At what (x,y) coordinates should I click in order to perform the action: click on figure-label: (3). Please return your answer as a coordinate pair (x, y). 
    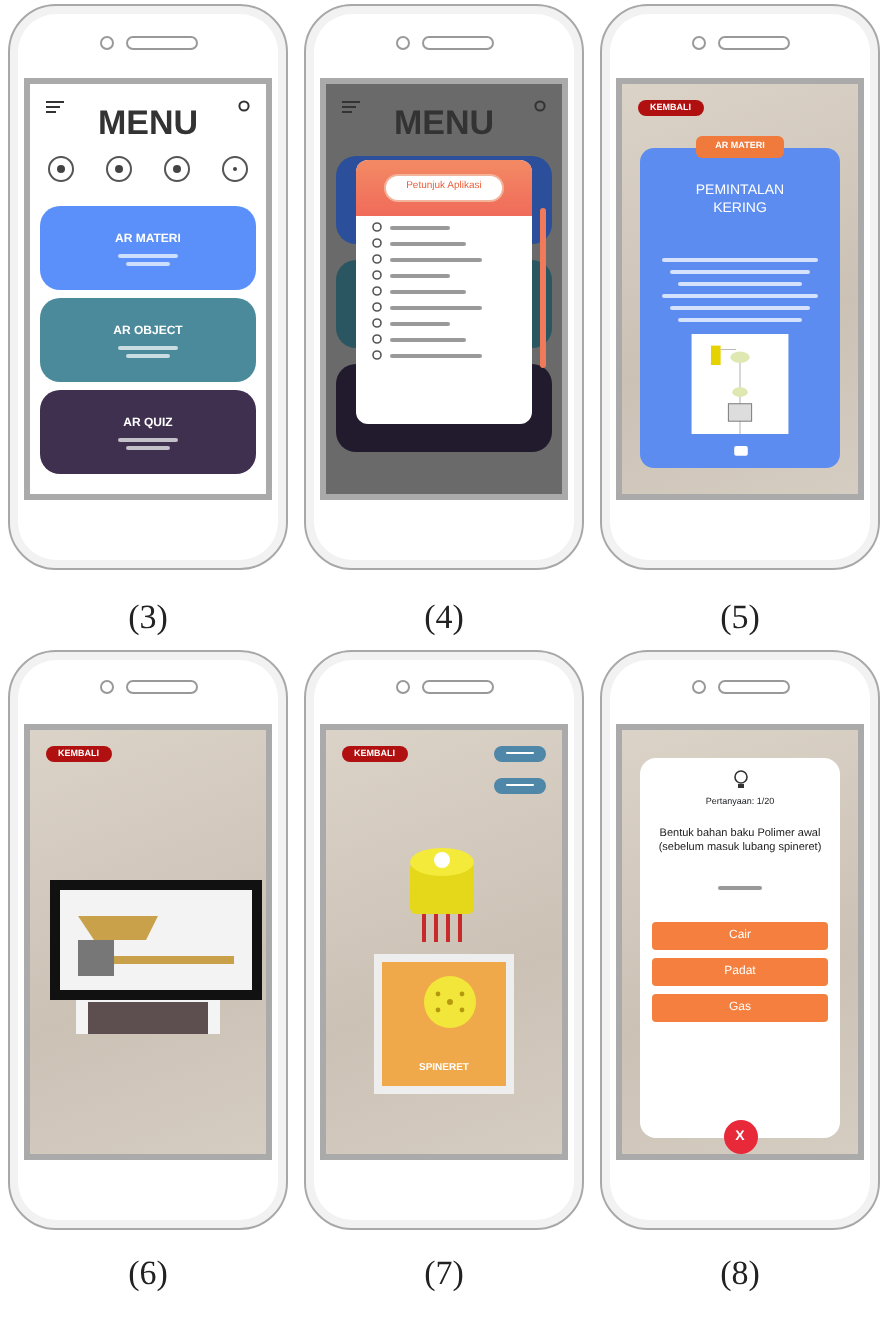
    Looking at the image, I should click on (148, 618).